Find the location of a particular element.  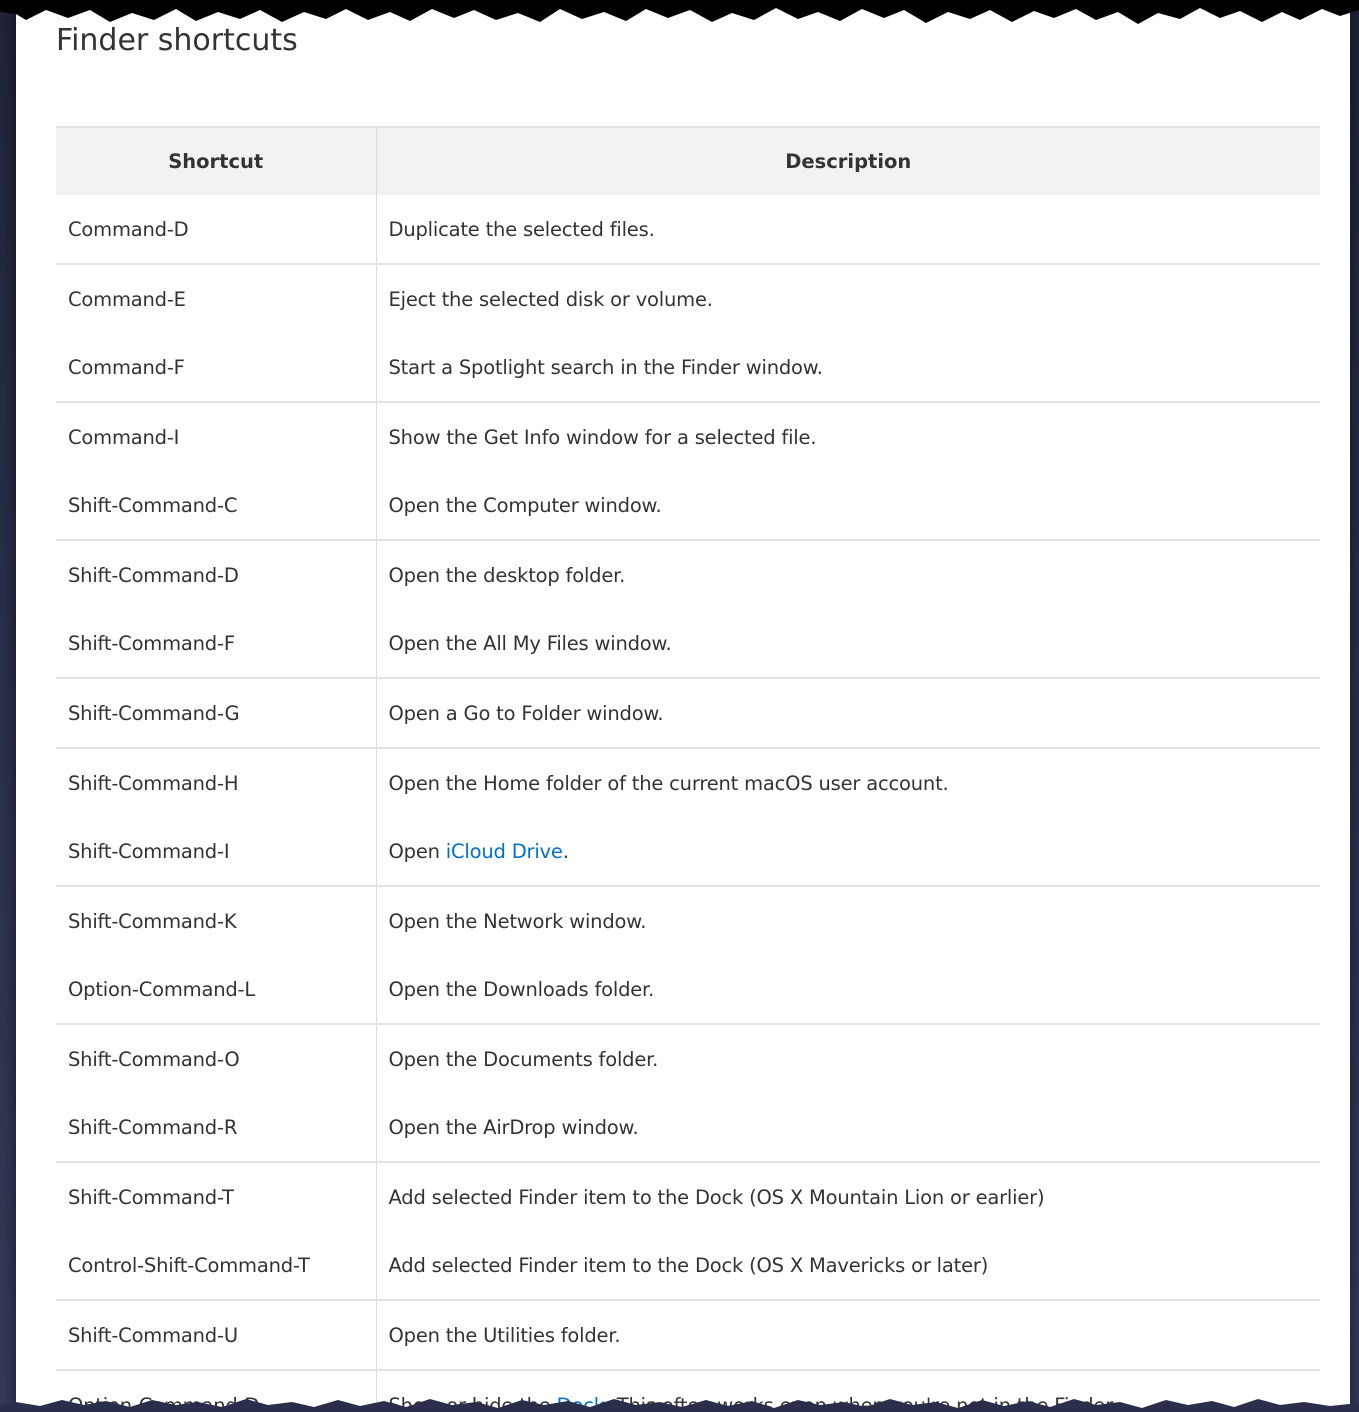

shortcut-column-header: Shortcut is located at coordinates (216, 160).